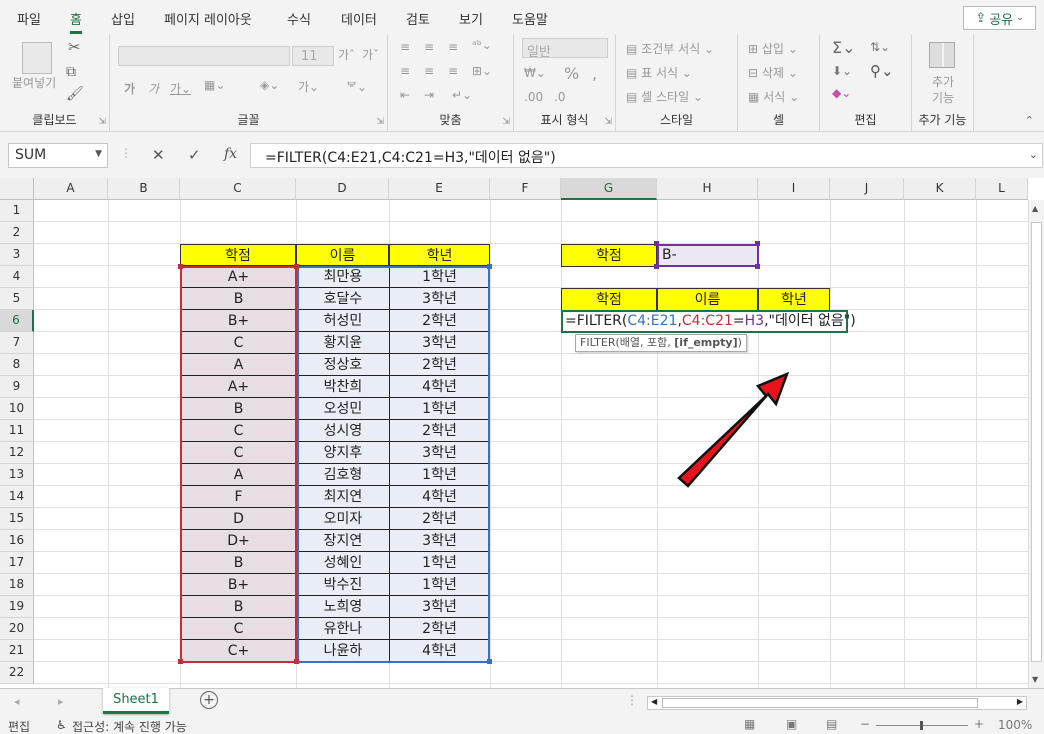 The image size is (1044, 734). What do you see at coordinates (405, 95) in the screenshot?
I see `decrease-indent-icon: ⇤` at bounding box center [405, 95].